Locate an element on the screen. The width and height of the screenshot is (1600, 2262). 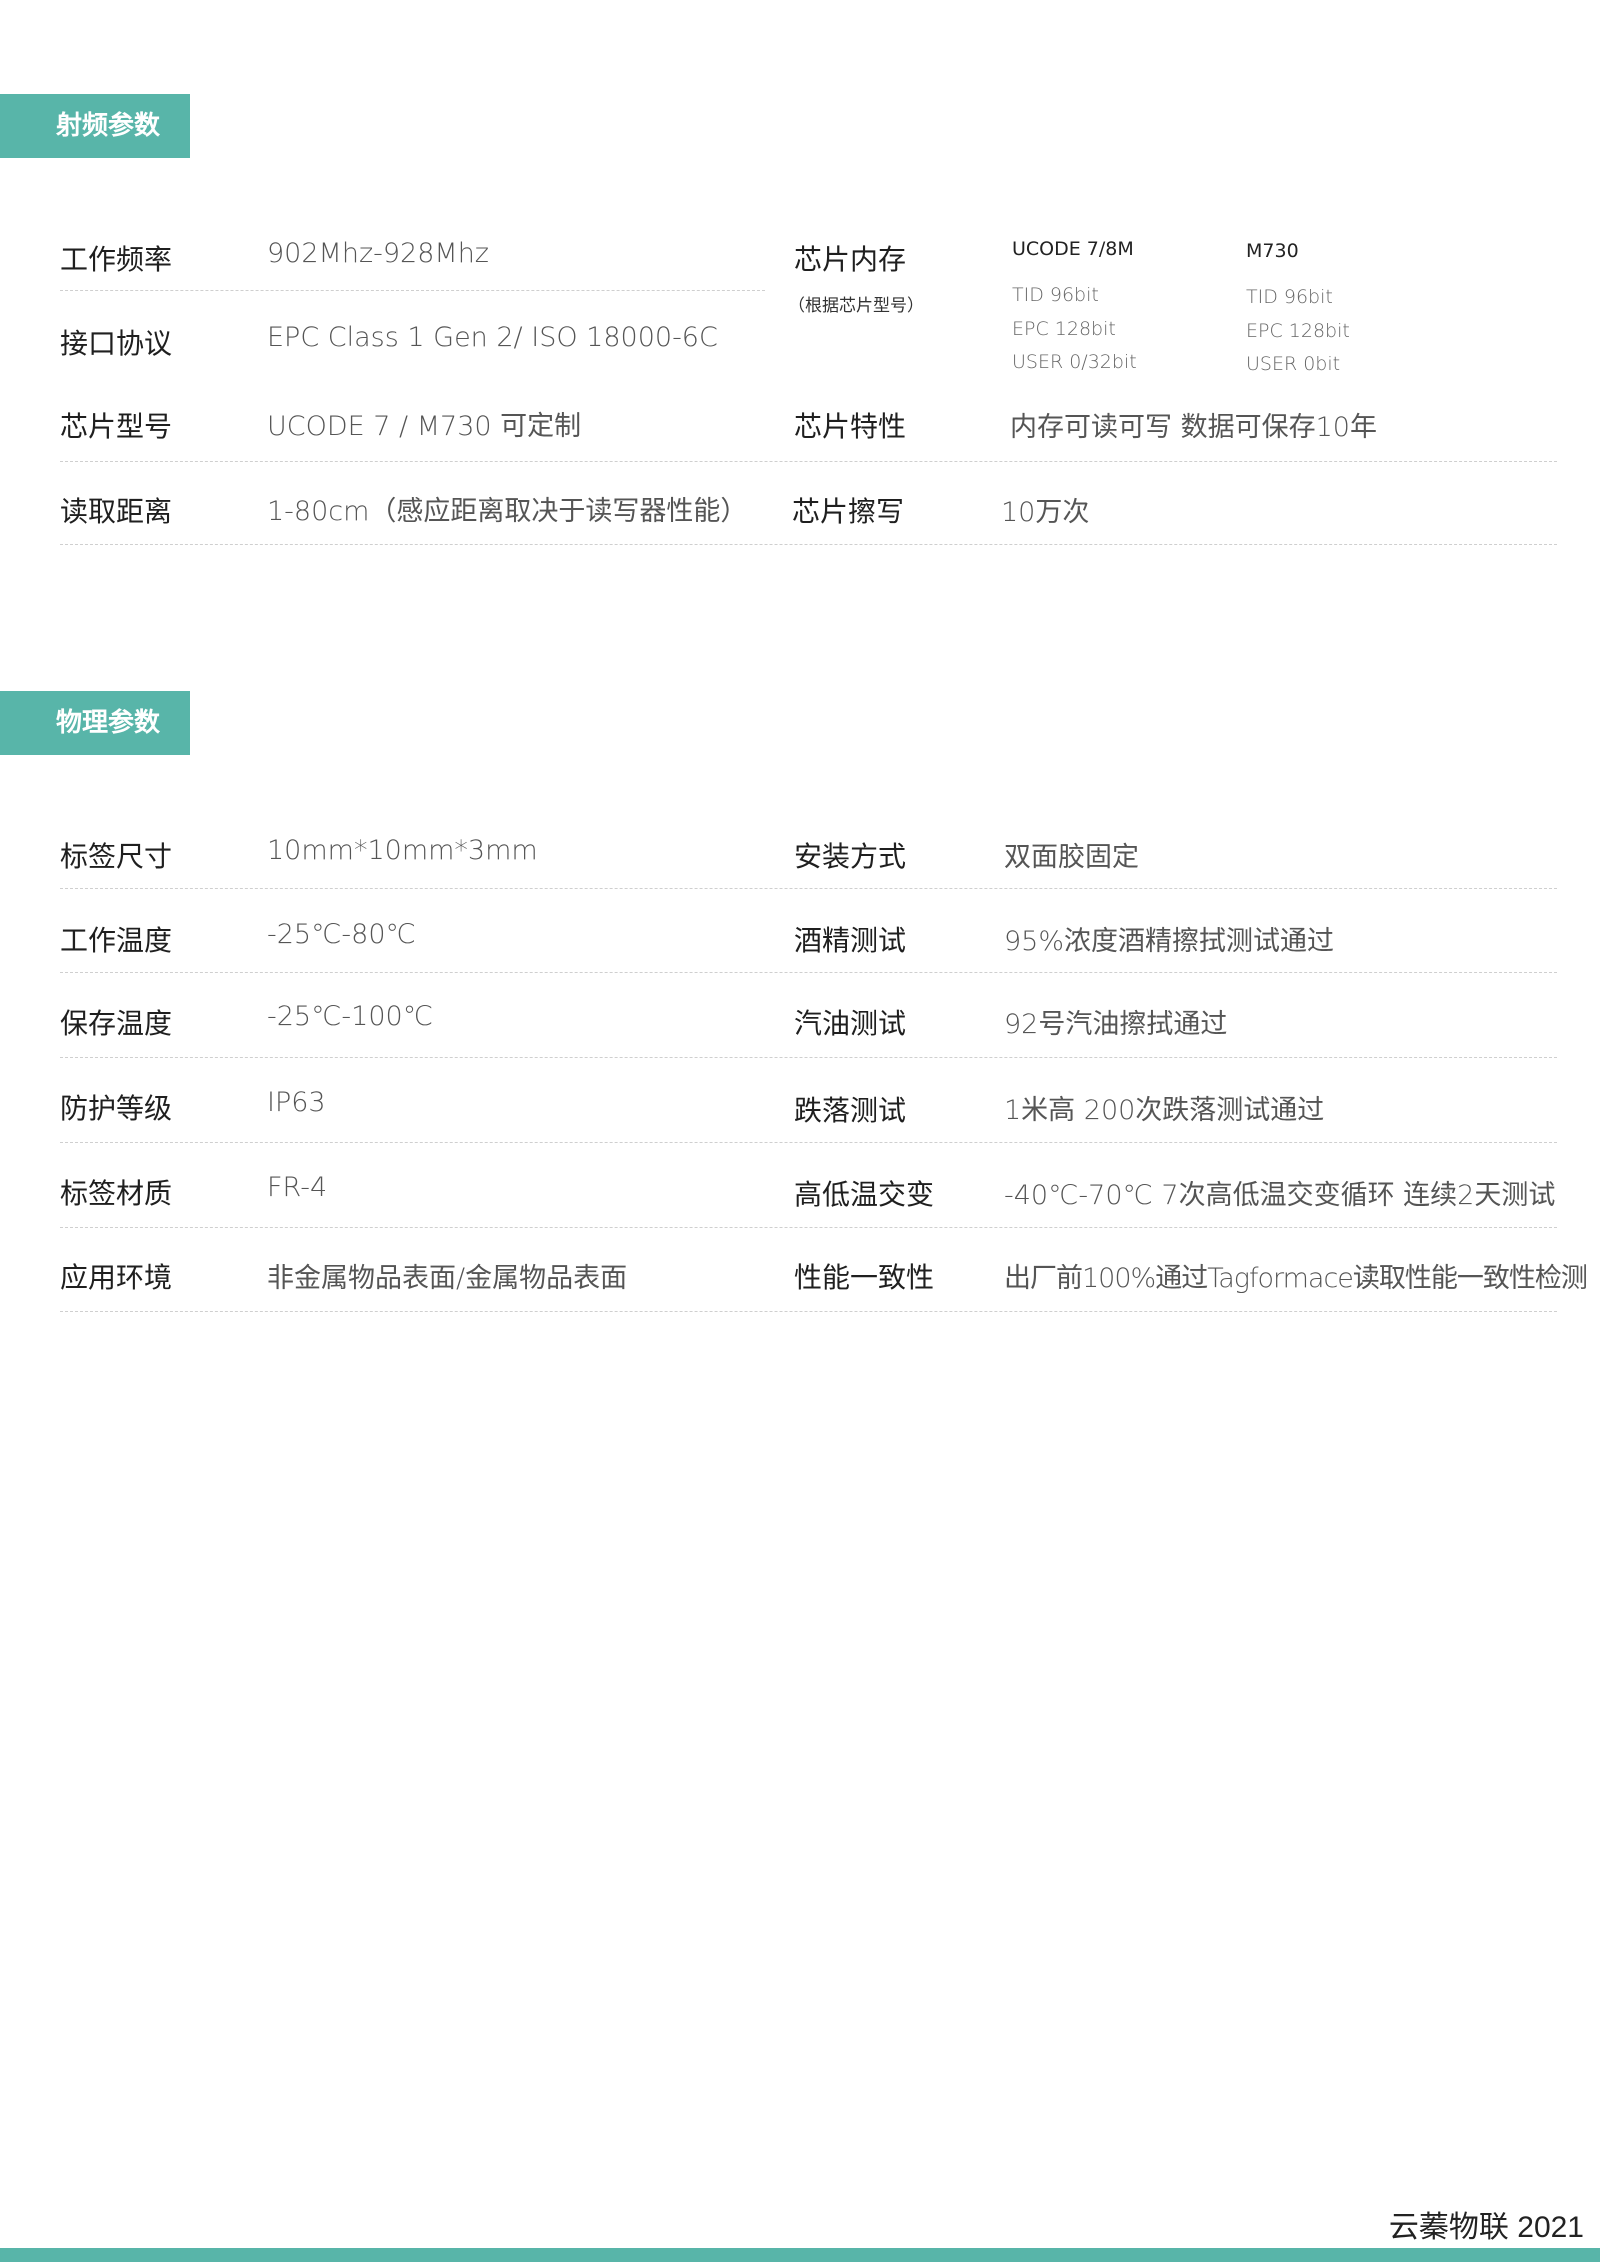
footer-brand: 云蓁物联 2021 is located at coordinates (1486, 2227).